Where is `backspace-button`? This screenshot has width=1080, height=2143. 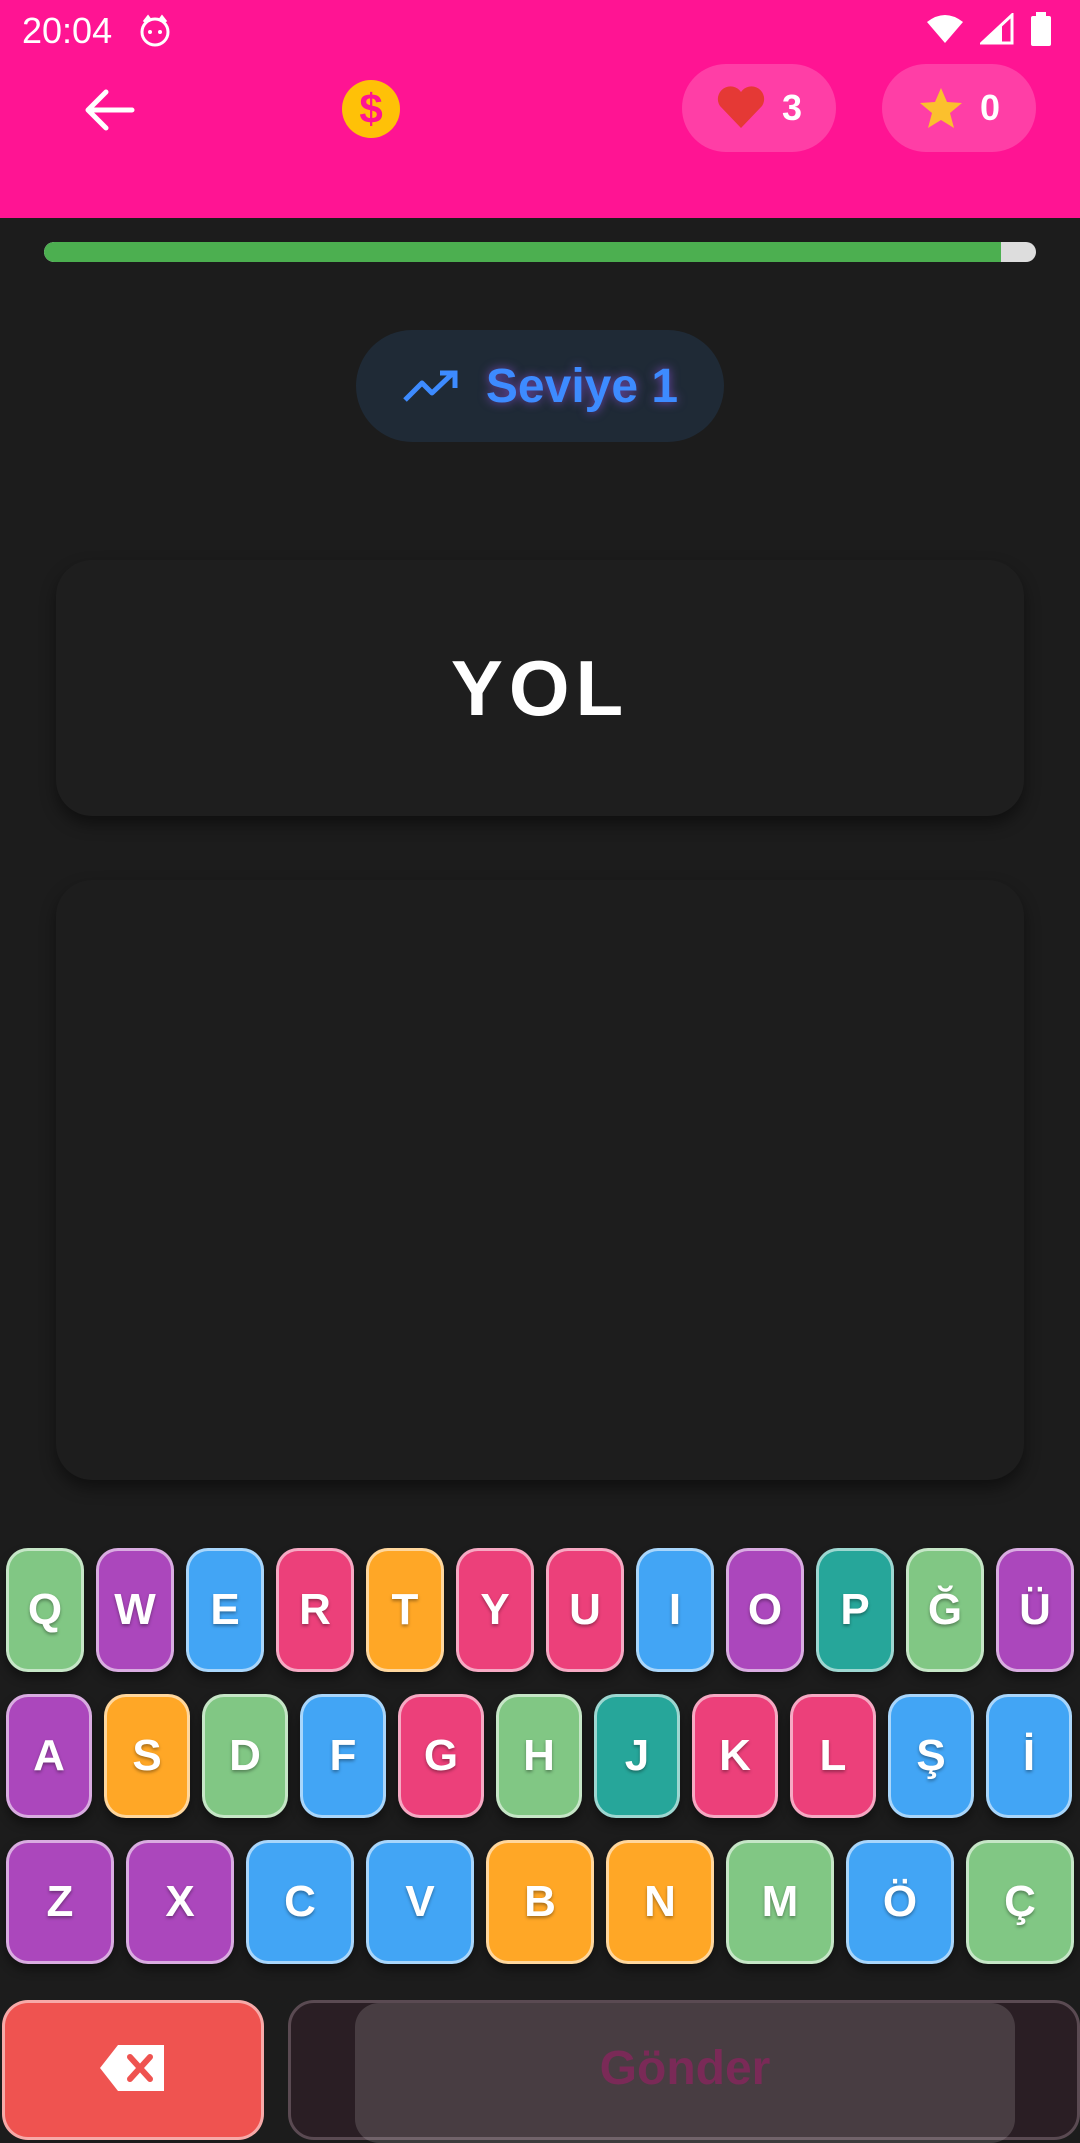
backspace-button is located at coordinates (133, 2070).